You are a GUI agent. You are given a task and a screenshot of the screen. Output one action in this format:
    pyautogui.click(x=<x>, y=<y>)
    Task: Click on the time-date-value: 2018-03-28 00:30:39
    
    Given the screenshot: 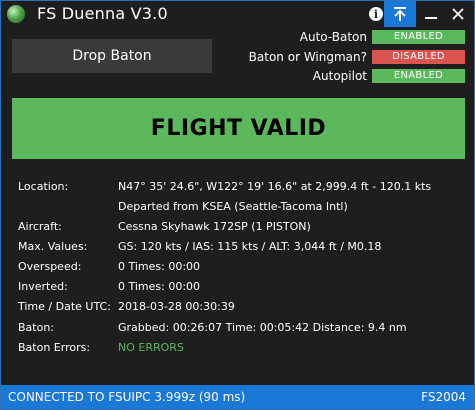 What is the action you would take?
    pyautogui.click(x=176, y=306)
    